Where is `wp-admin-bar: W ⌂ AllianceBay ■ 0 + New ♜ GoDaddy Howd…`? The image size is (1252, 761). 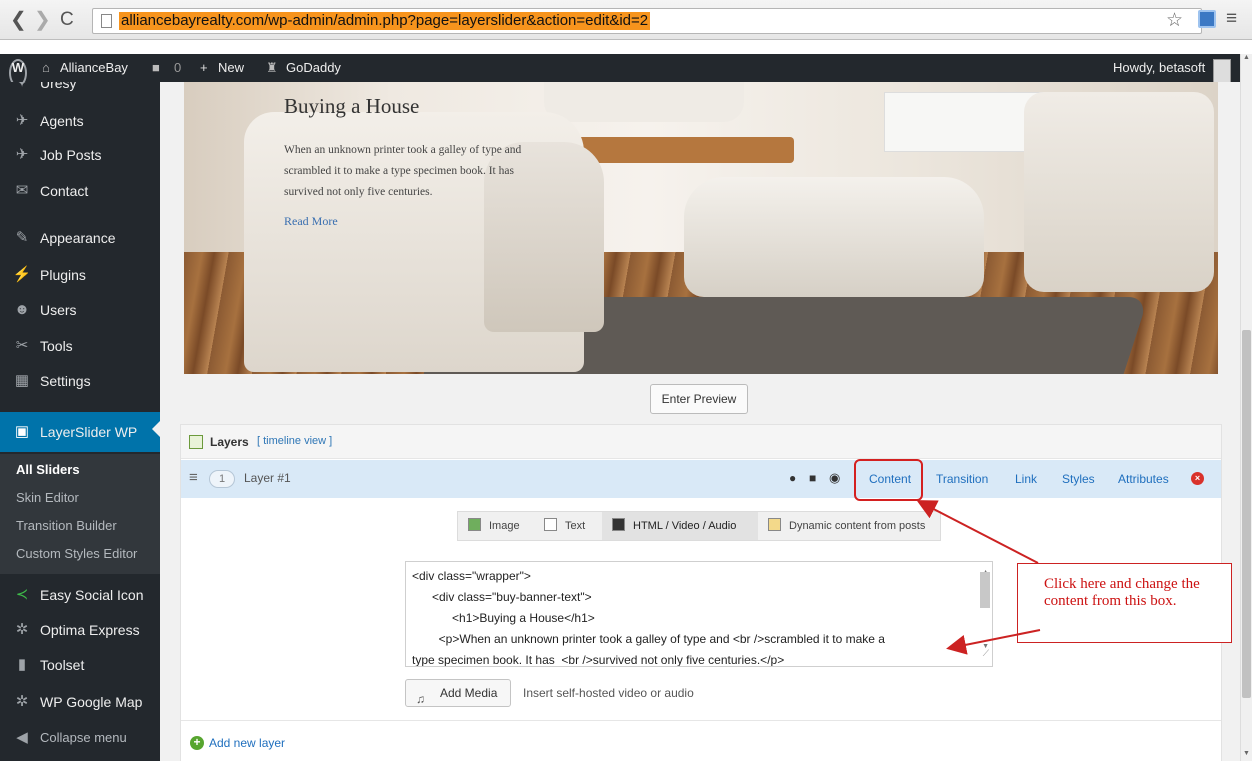
wp-admin-bar: W ⌂ AllianceBay ■ 0 + New ♜ GoDaddy Howd… is located at coordinates (620, 70).